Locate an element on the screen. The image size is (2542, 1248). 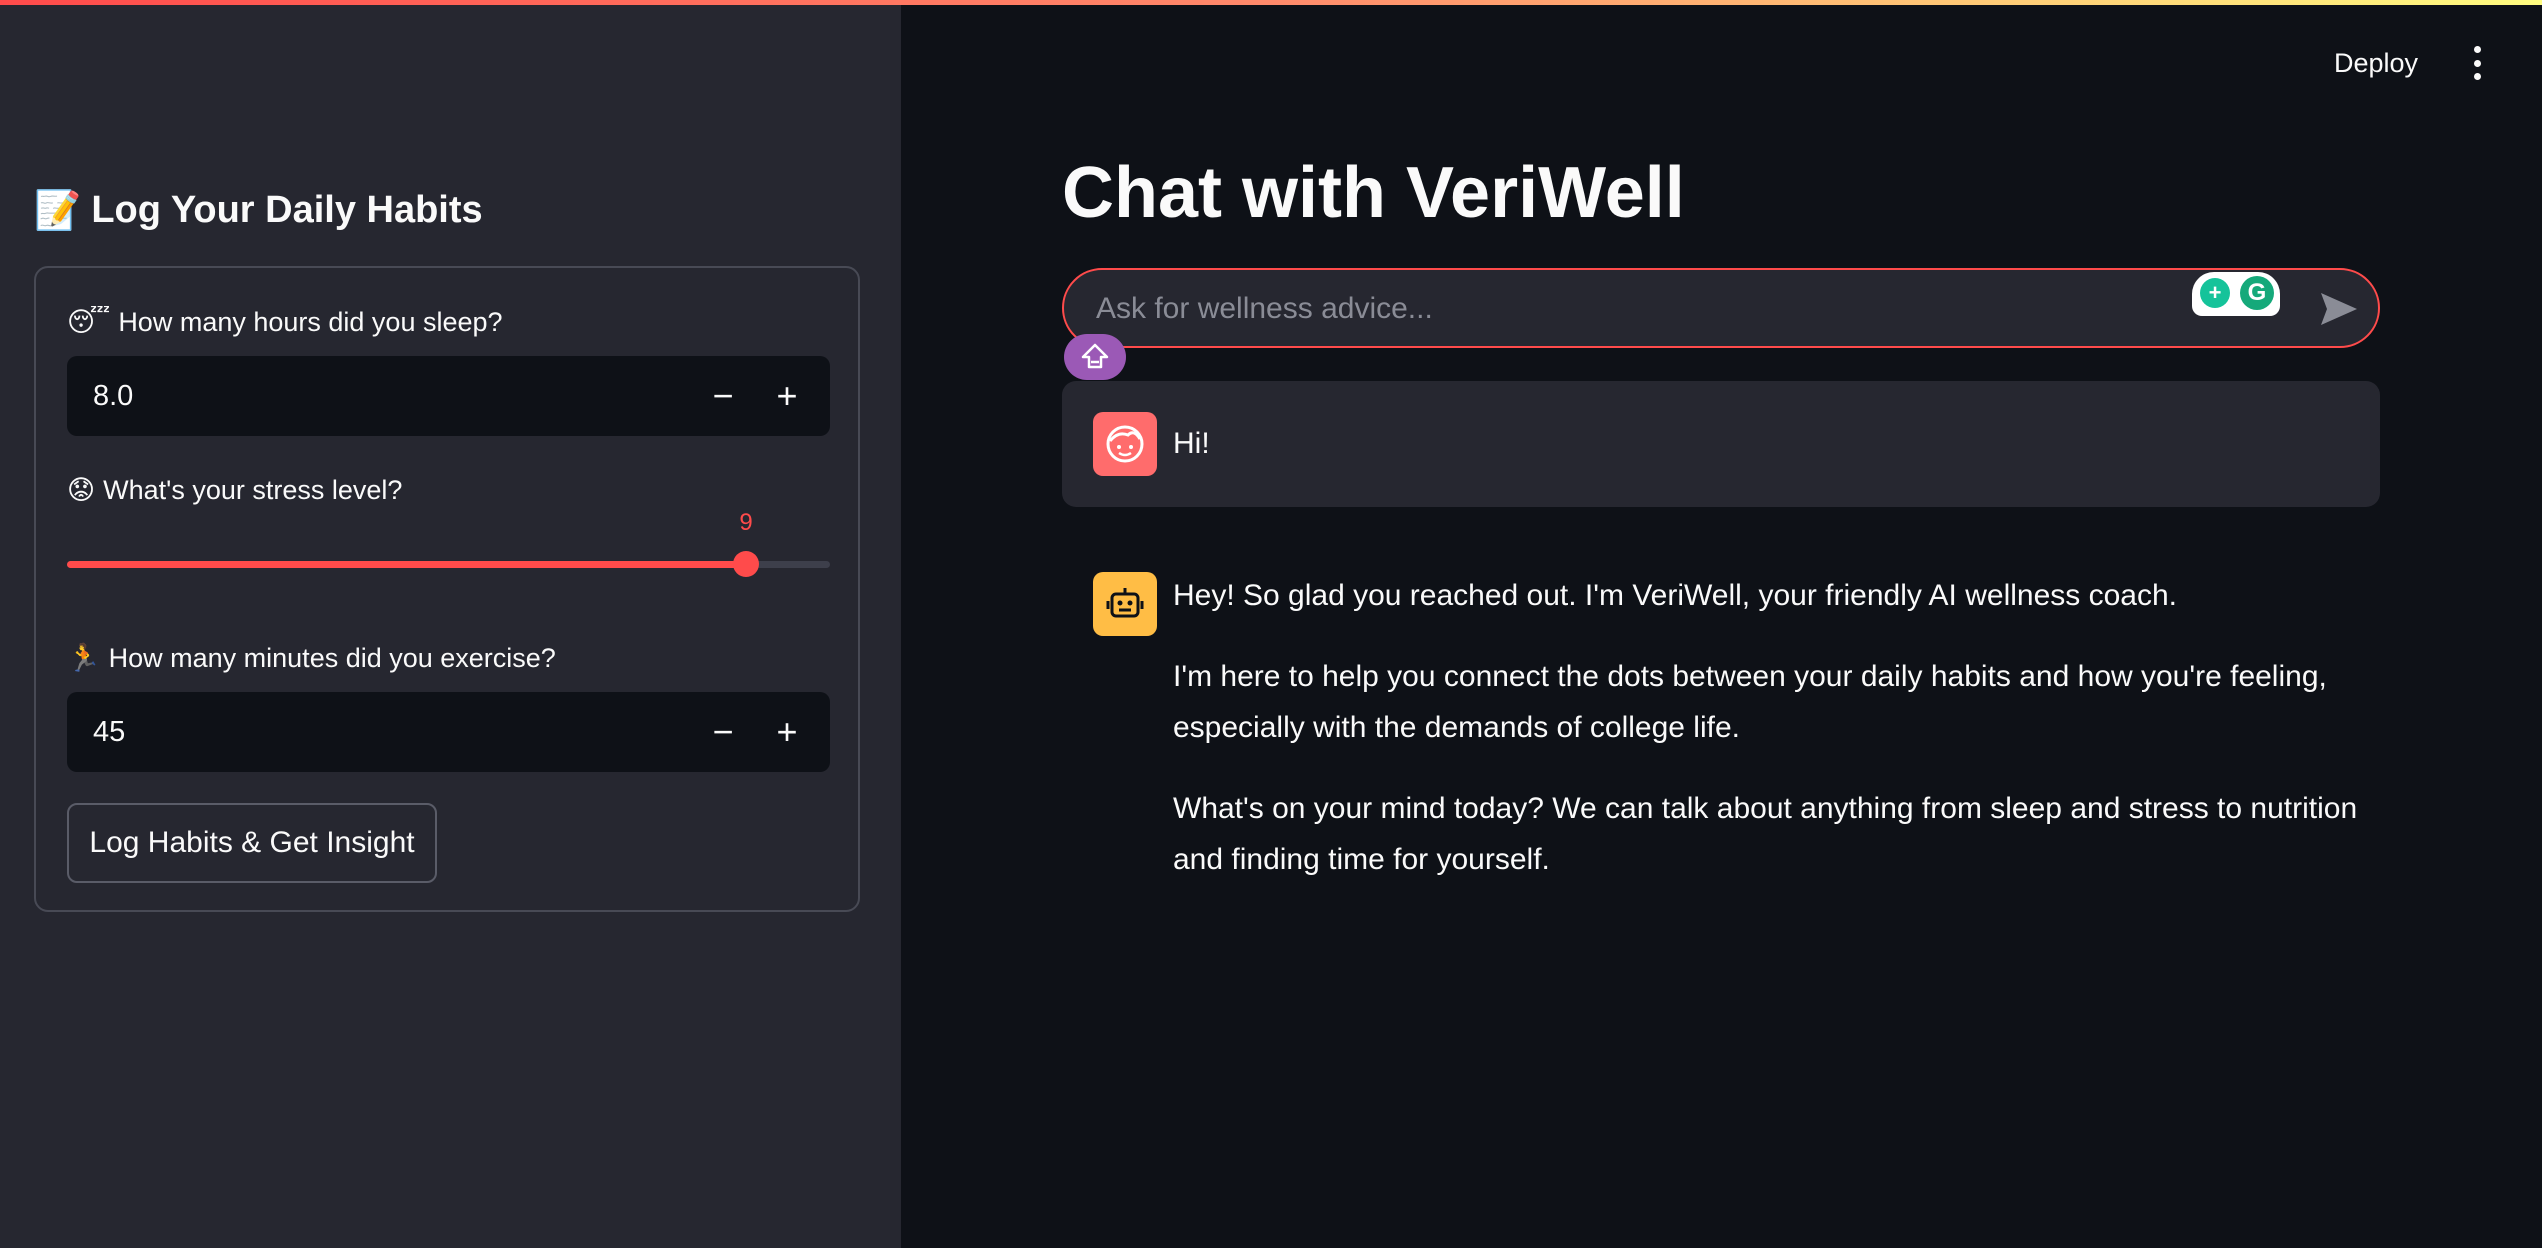
deploy-button: Deploy is located at coordinates (2376, 63).